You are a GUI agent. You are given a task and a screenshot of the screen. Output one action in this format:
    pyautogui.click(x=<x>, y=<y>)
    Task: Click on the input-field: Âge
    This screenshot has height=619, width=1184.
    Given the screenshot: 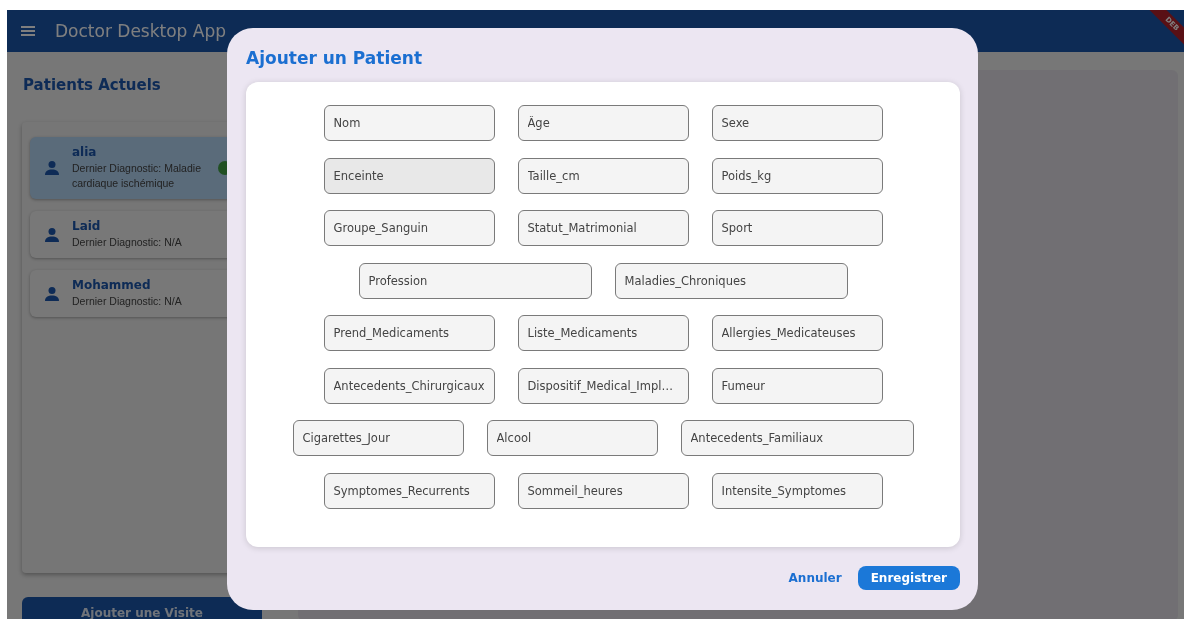 What is the action you would take?
    pyautogui.click(x=603, y=123)
    